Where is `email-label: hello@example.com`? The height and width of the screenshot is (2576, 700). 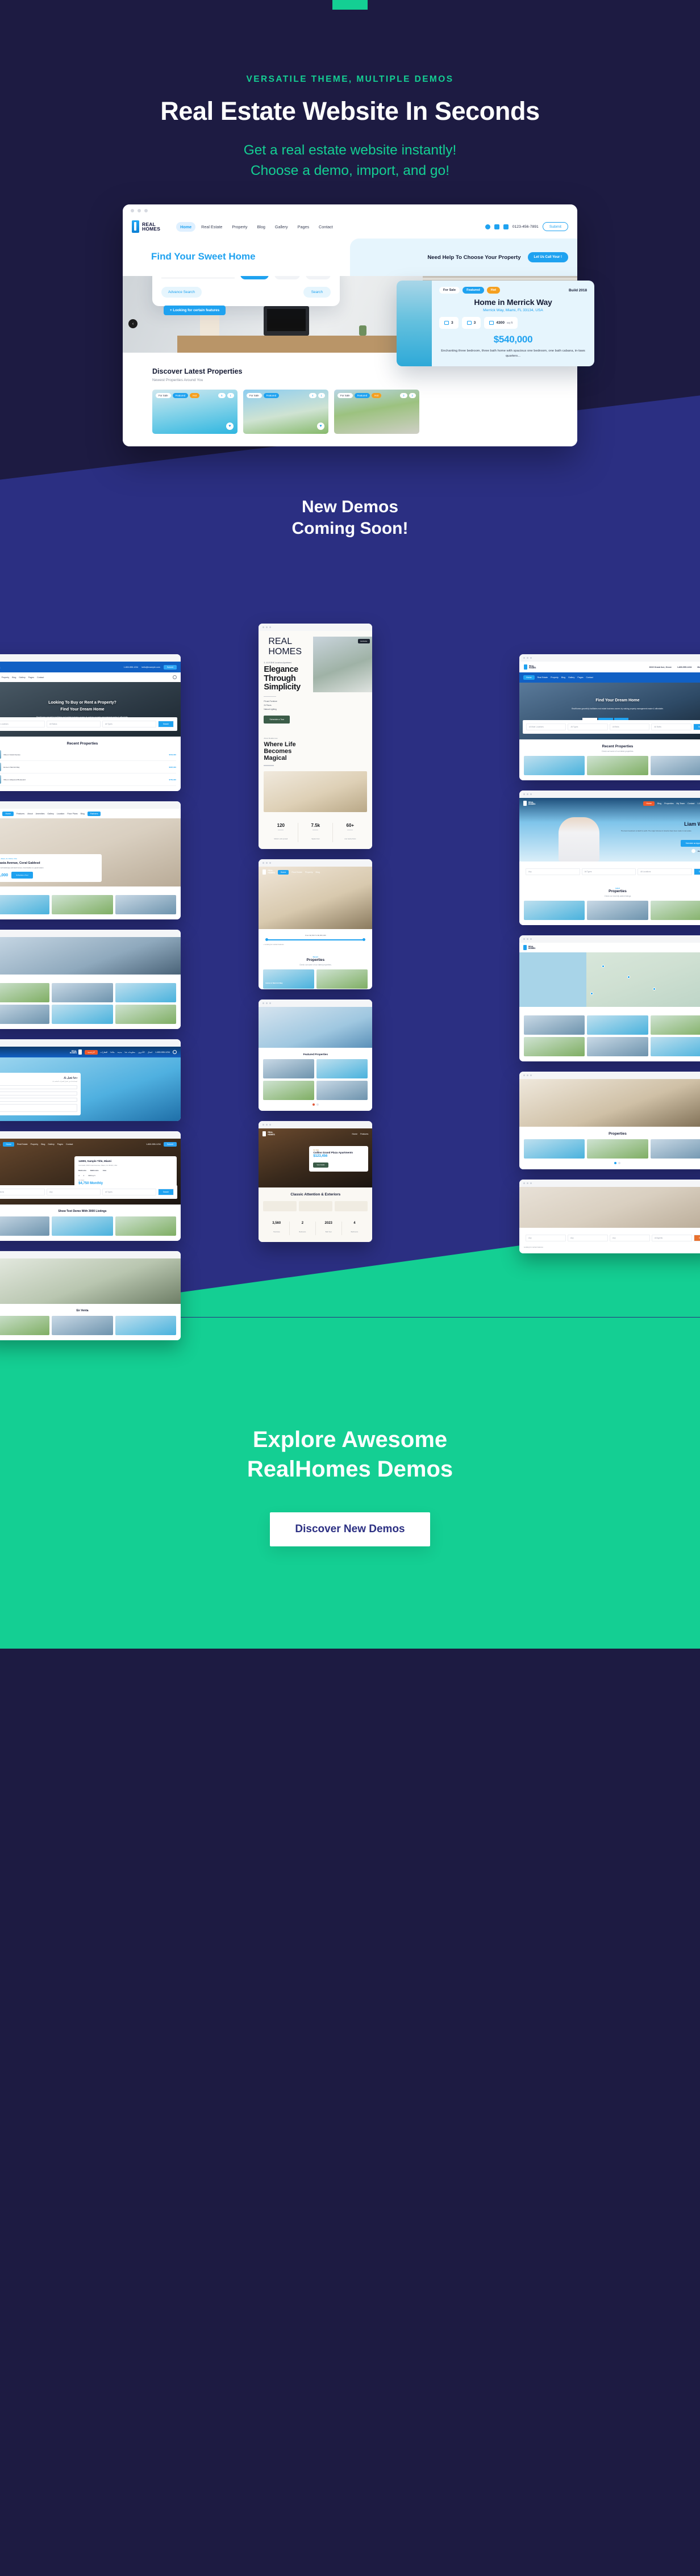
email-label: hello@example.com is located at coordinates (150, 667).